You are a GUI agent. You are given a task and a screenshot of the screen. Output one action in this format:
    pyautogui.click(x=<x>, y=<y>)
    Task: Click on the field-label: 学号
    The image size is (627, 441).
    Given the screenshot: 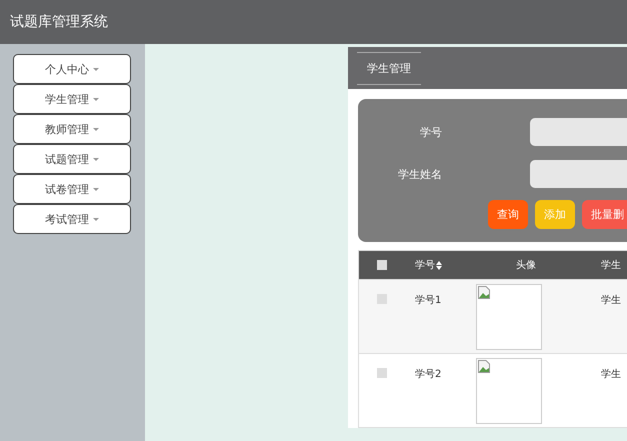 What is the action you would take?
    pyautogui.click(x=431, y=132)
    